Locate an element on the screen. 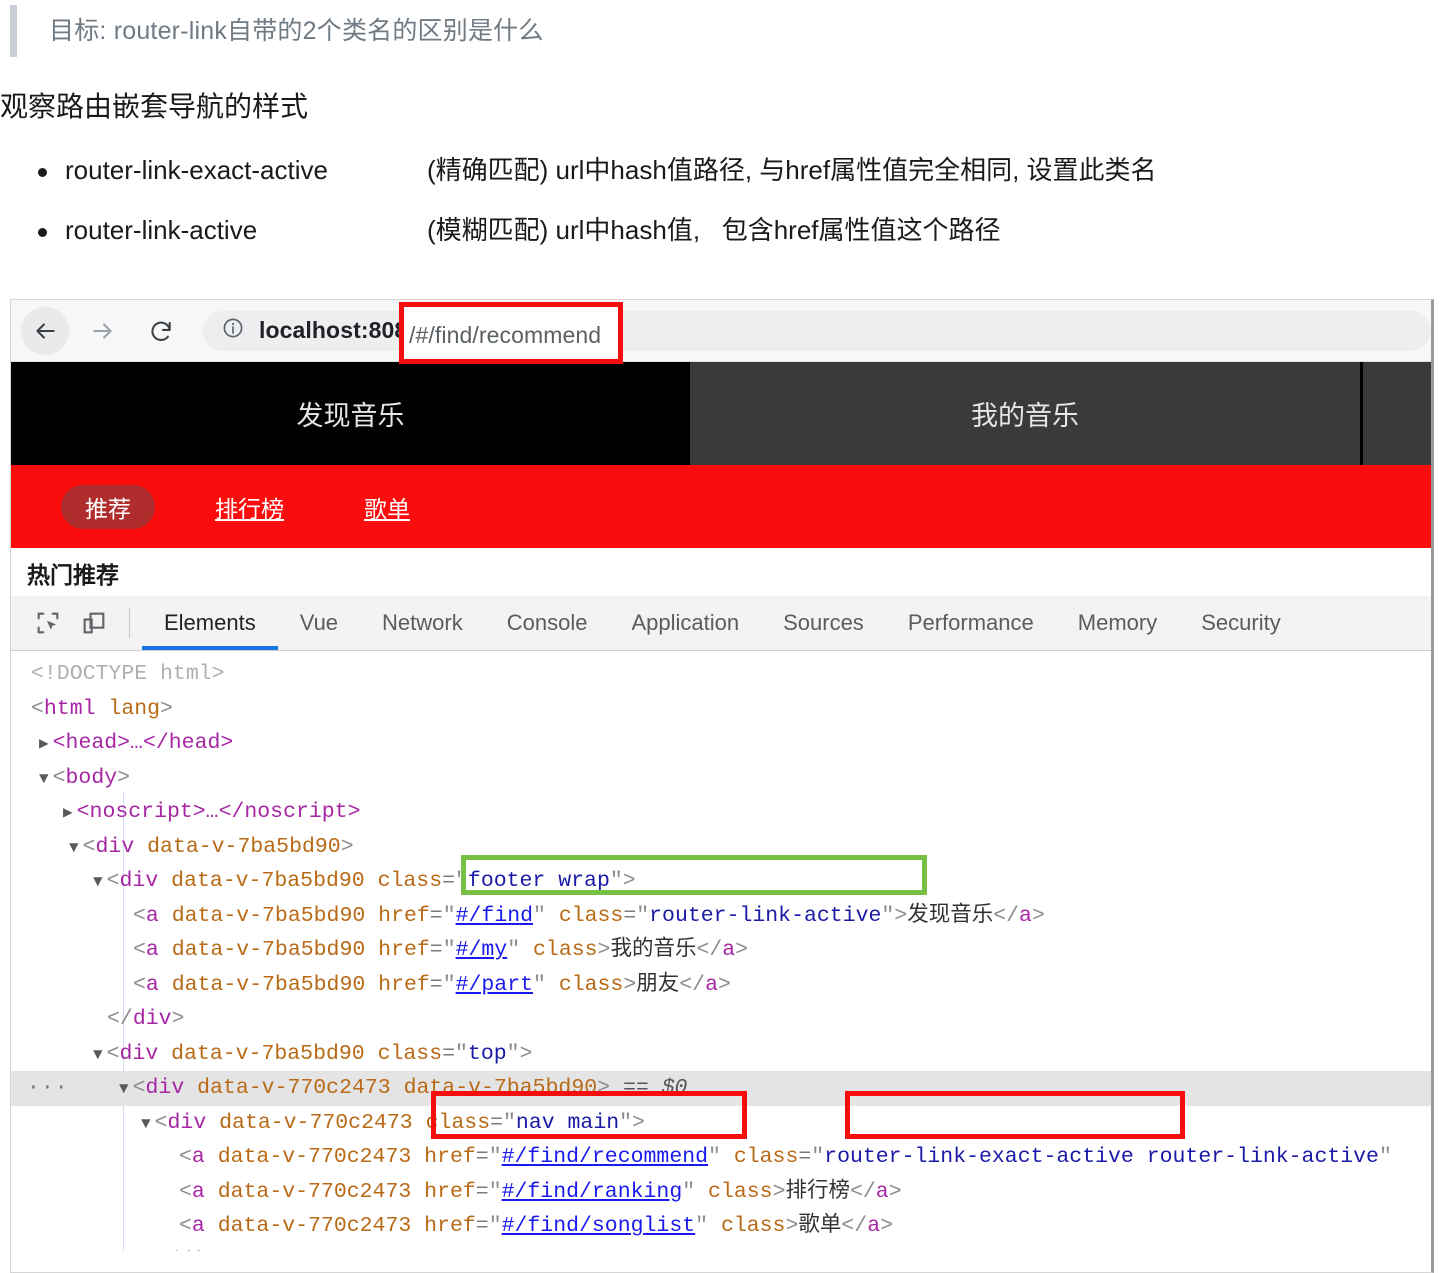  dom-close-div: </div> is located at coordinates (191, 1250).